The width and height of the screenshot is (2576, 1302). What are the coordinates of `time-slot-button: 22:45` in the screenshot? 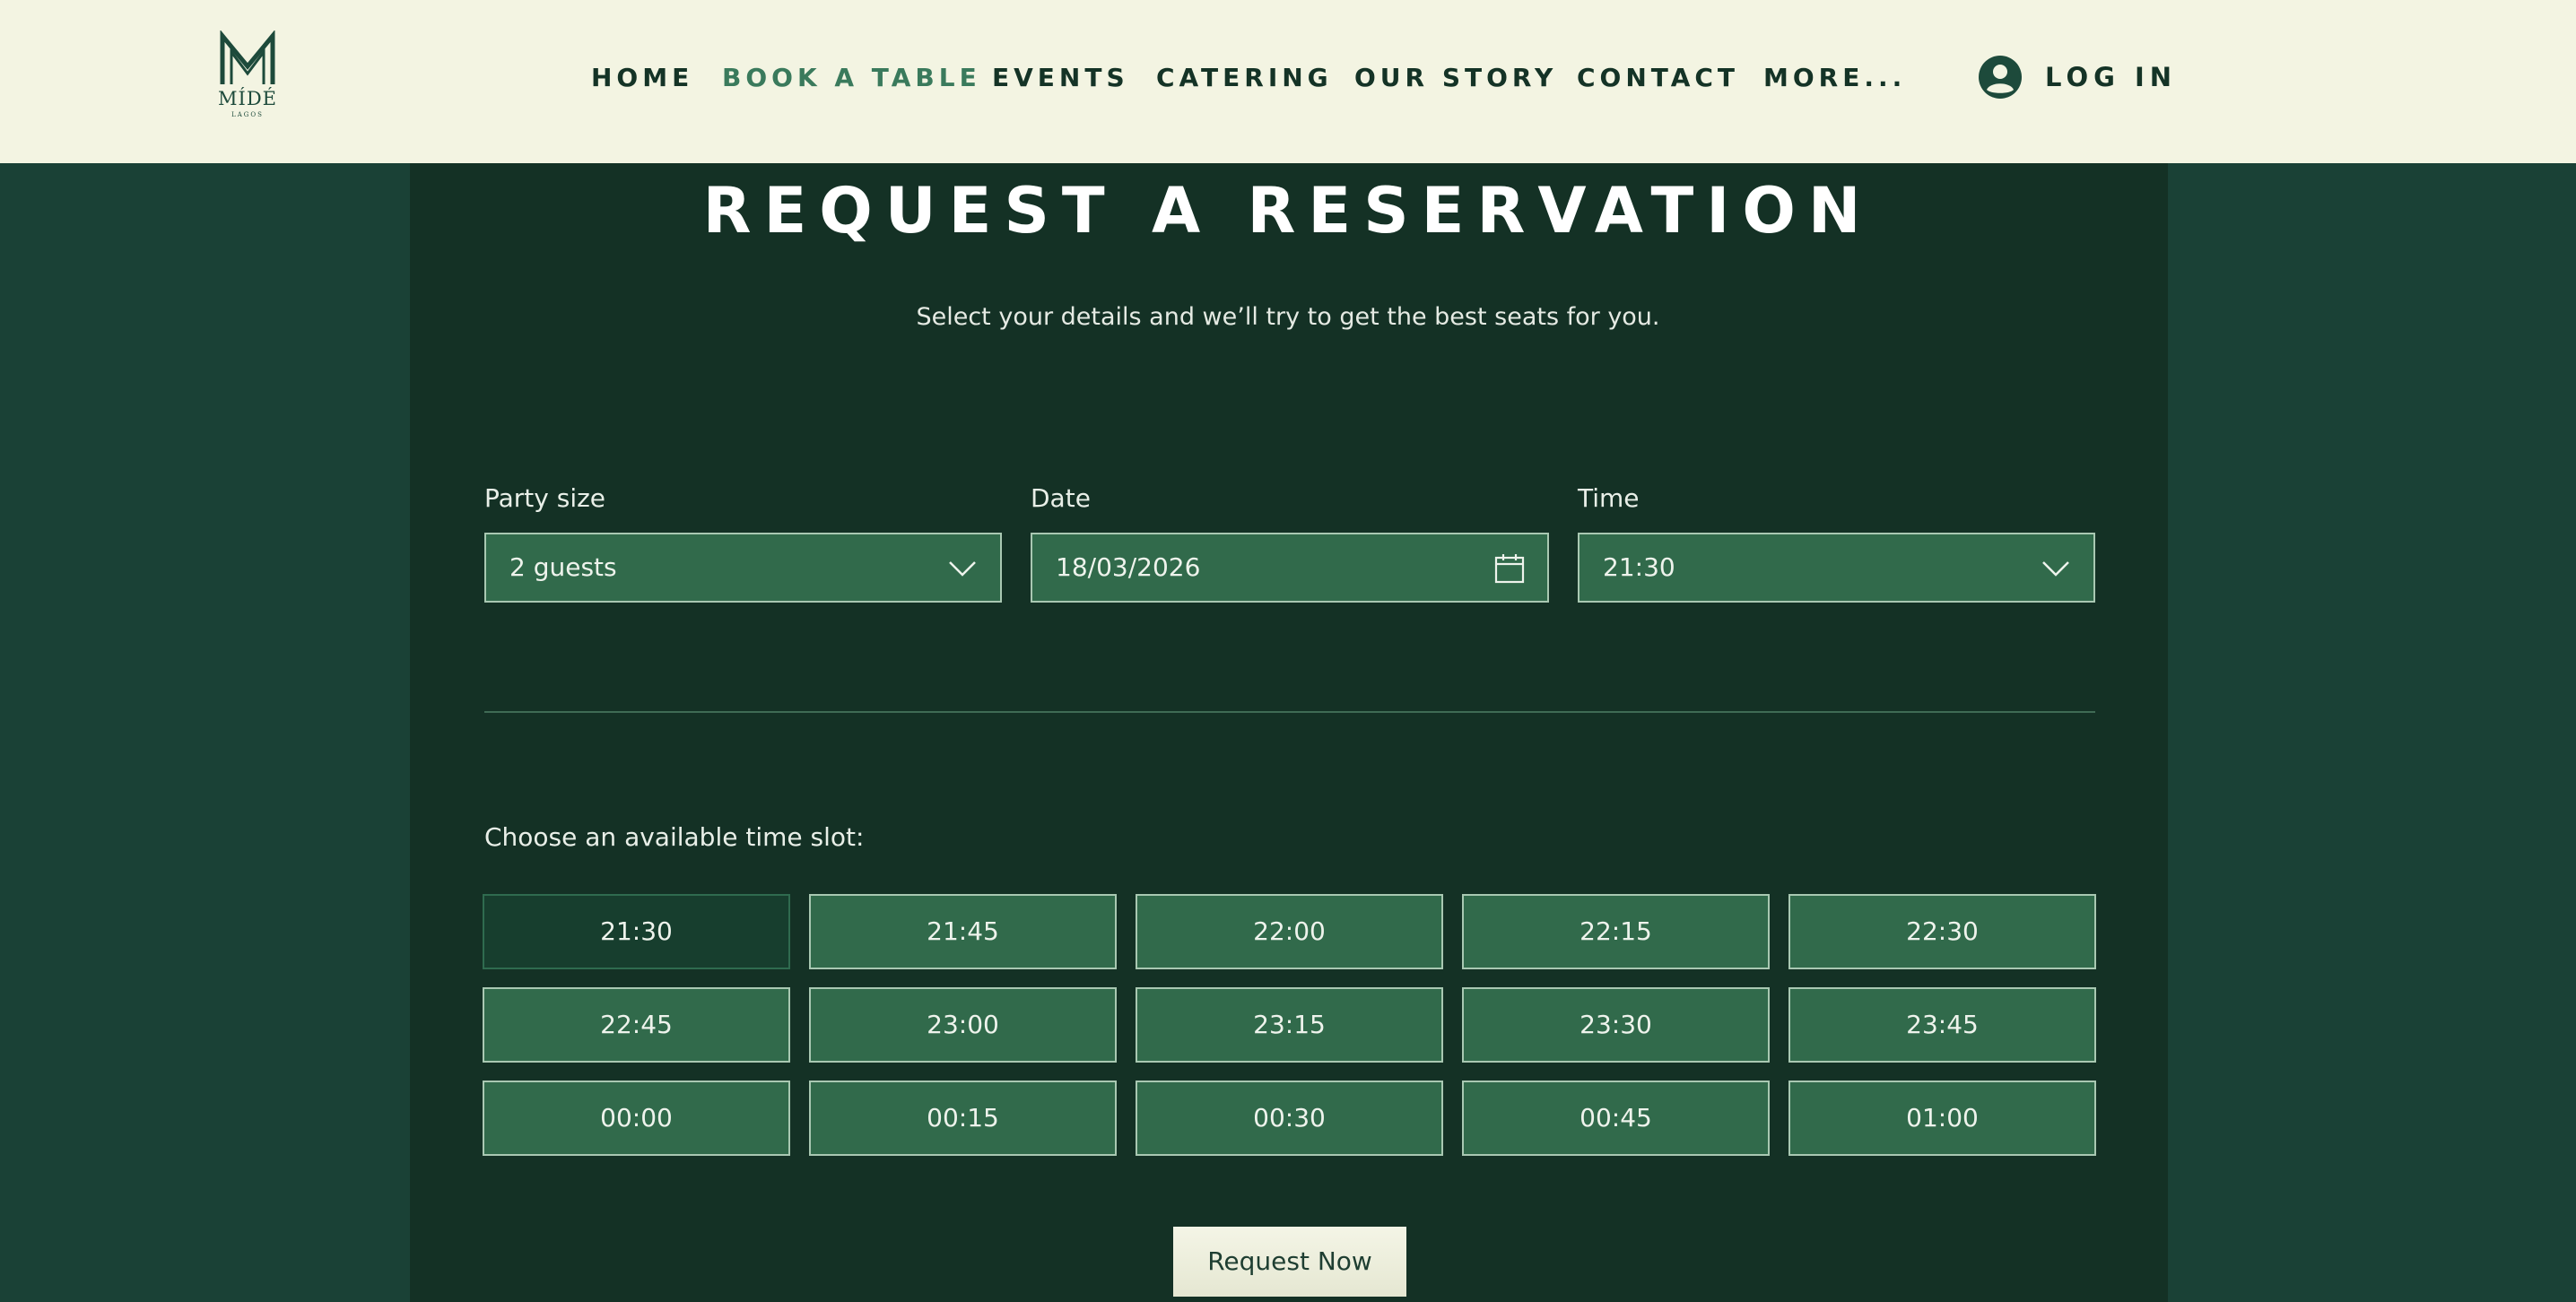 It's located at (636, 1025).